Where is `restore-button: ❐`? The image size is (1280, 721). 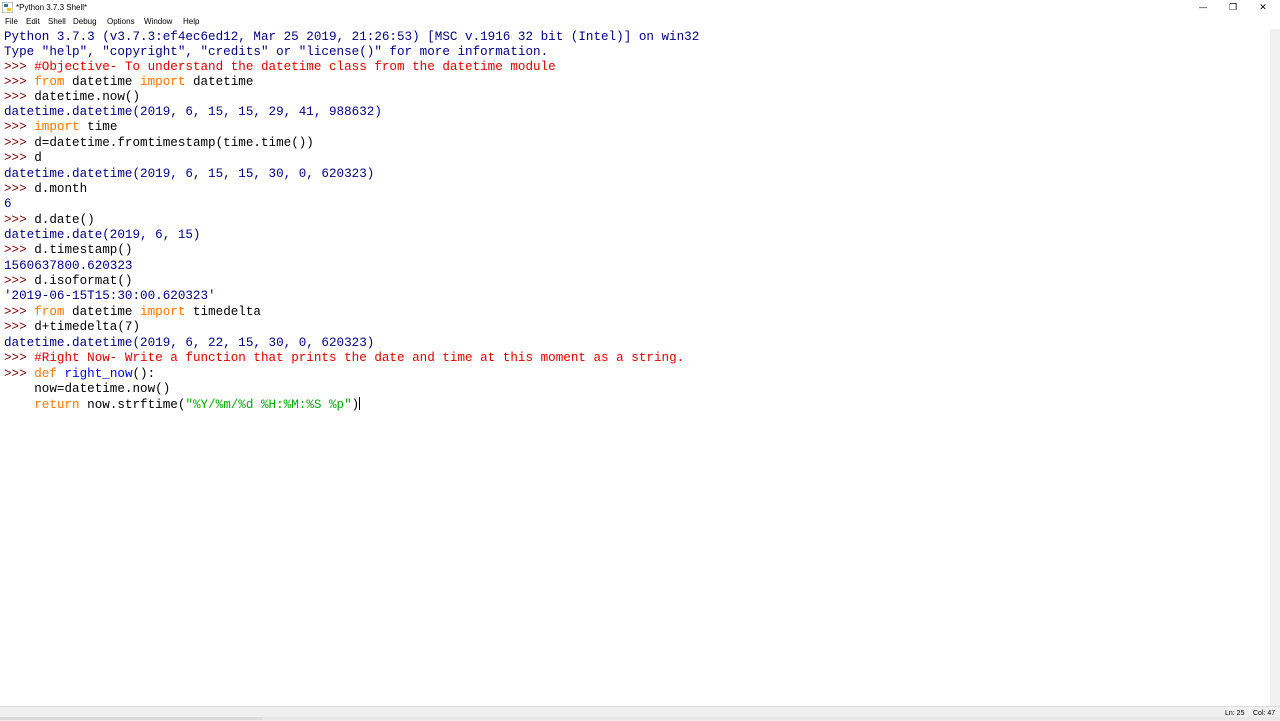
restore-button: ❐ is located at coordinates (1233, 7).